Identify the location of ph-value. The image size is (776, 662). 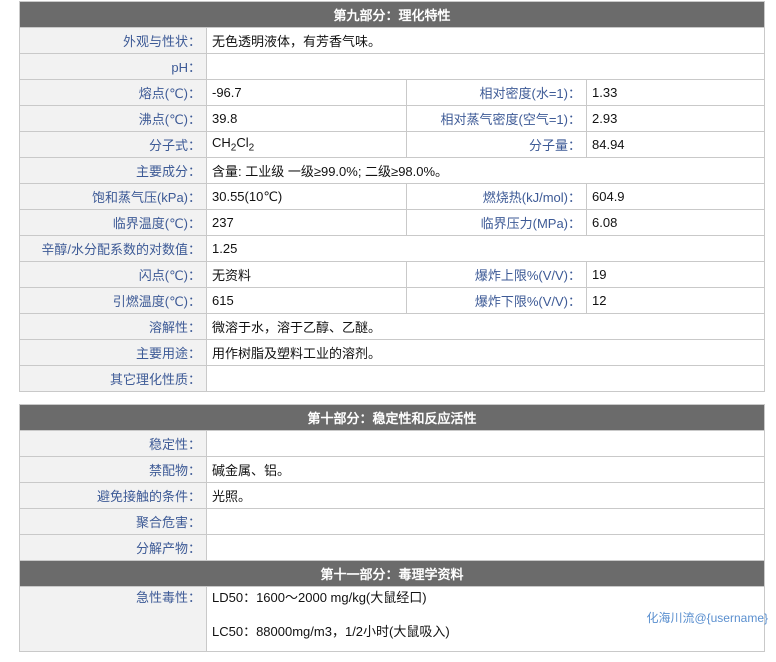
(485, 66).